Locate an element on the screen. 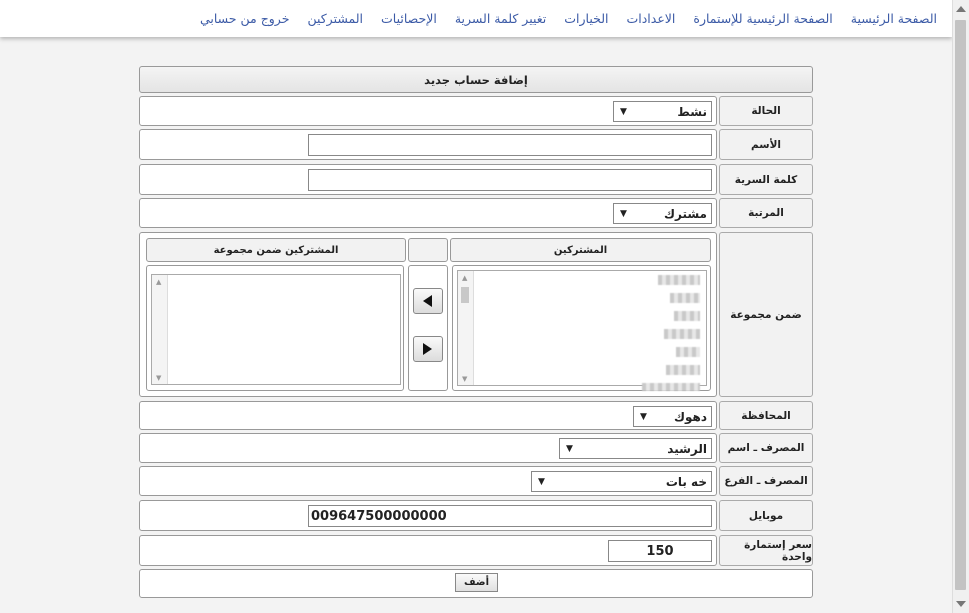  nav-subscribers: المشتركين is located at coordinates (335, 18).